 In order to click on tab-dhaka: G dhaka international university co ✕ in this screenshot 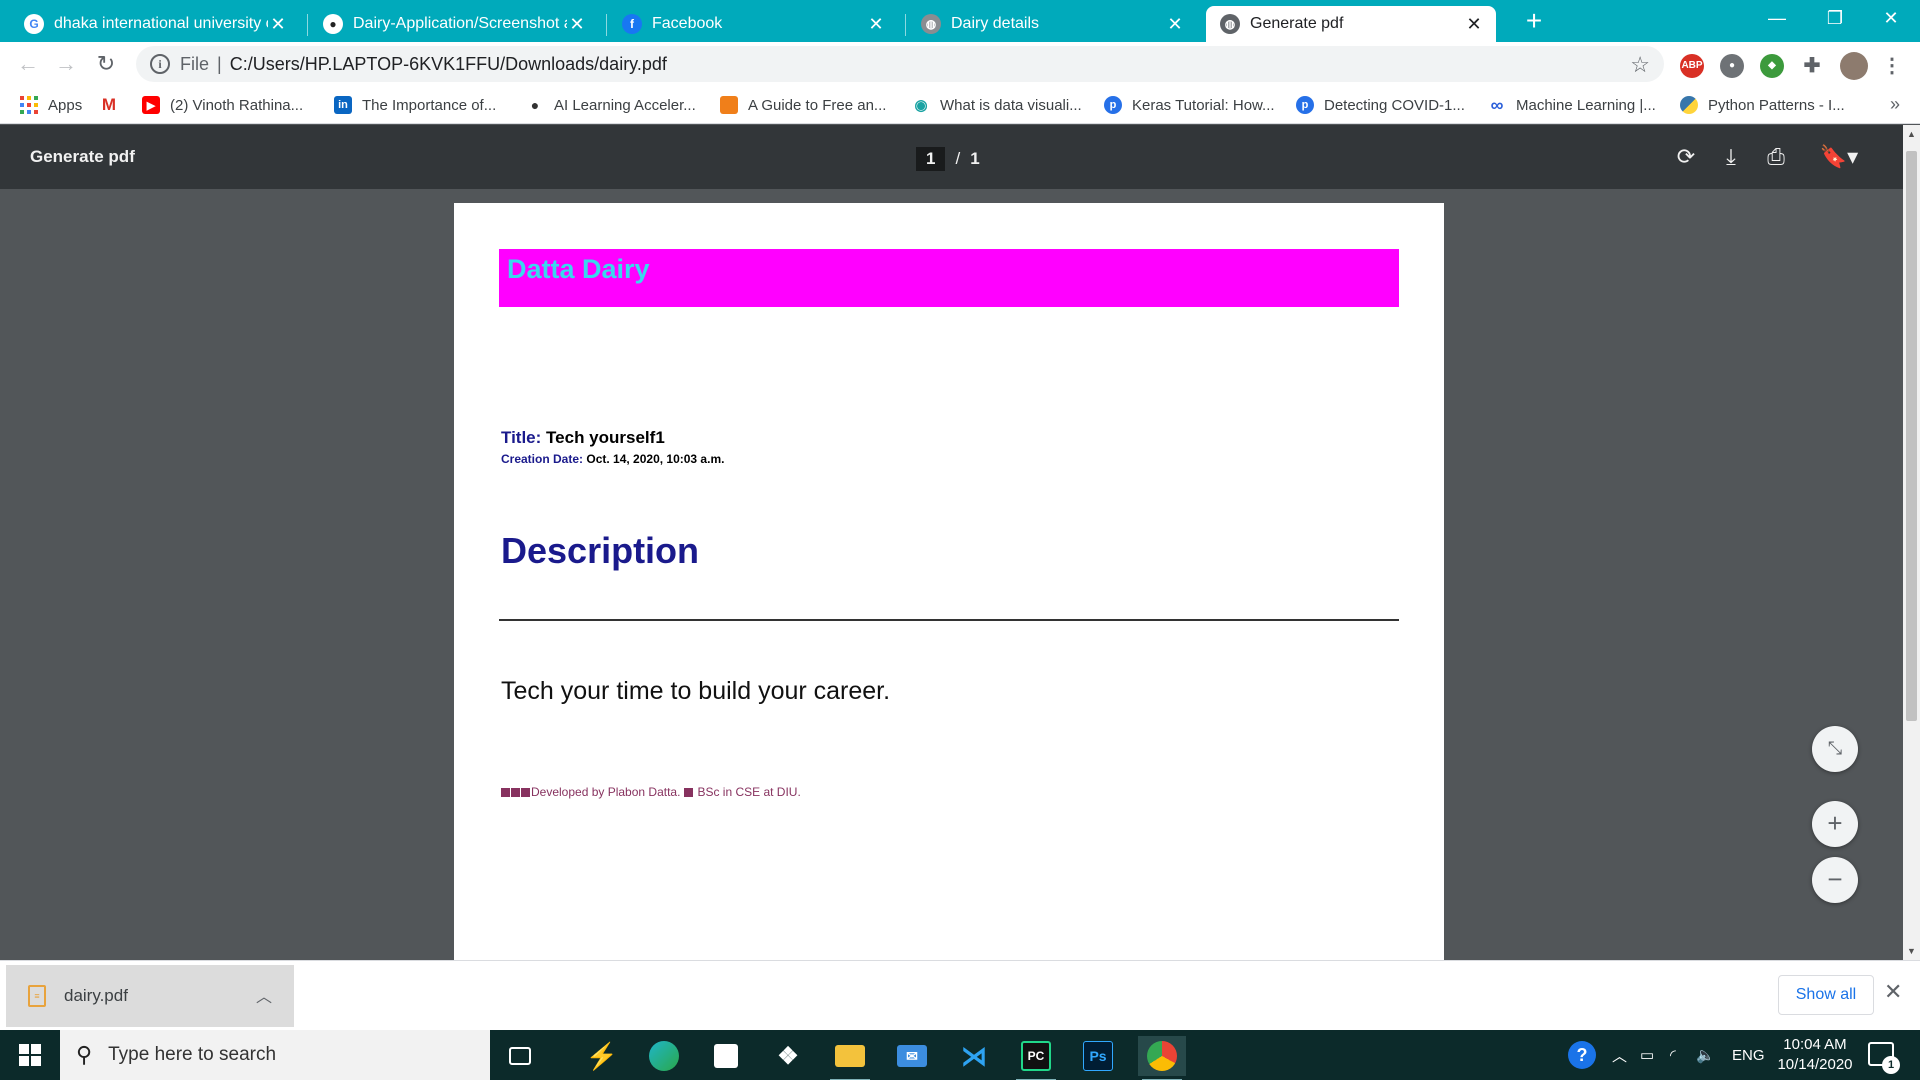, I will do `click(155, 24)`.